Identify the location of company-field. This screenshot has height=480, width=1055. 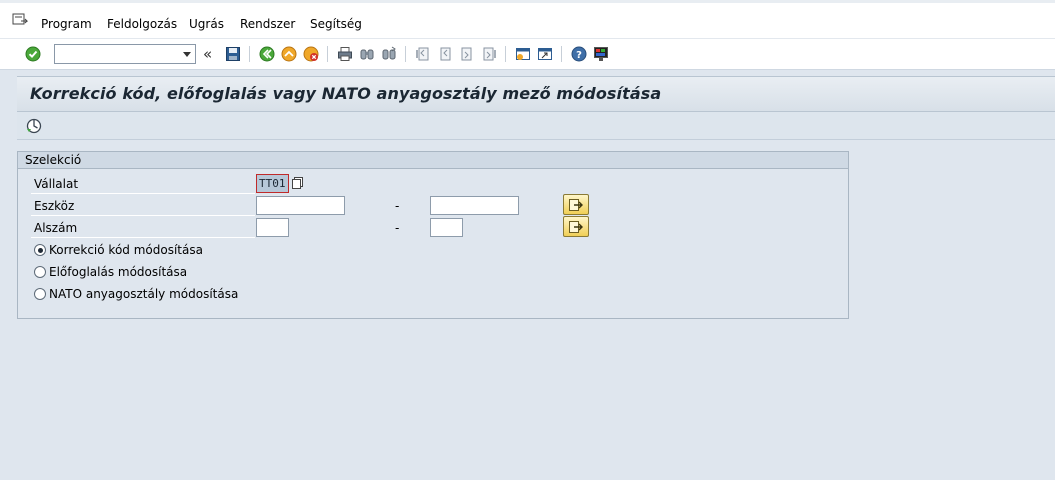
(272, 183).